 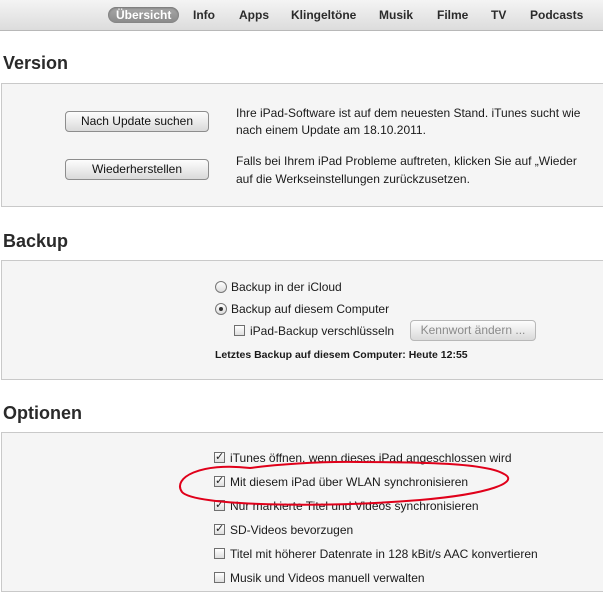 I want to click on sd-video-label: SD-Videos bevorzugen, so click(x=292, y=530).